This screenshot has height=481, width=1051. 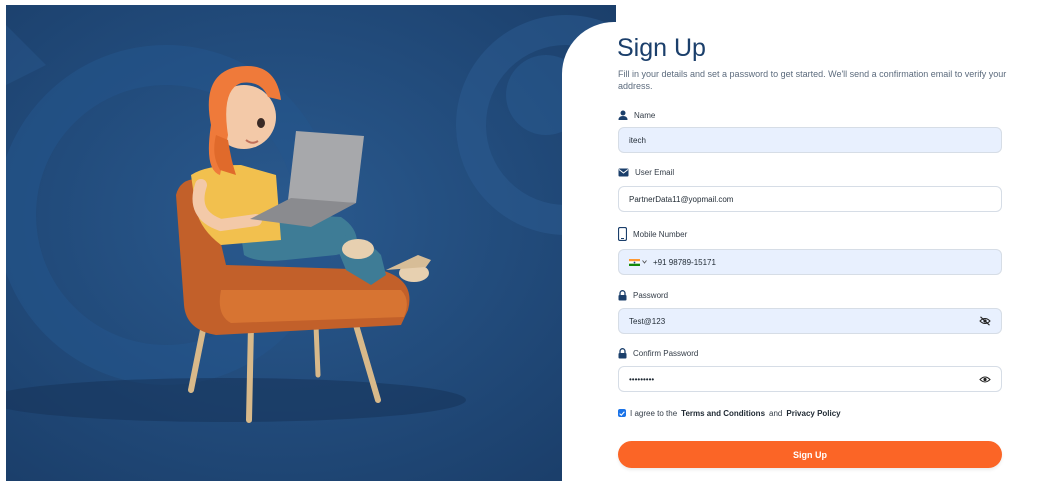 I want to click on name-label: Name, so click(x=636, y=115).